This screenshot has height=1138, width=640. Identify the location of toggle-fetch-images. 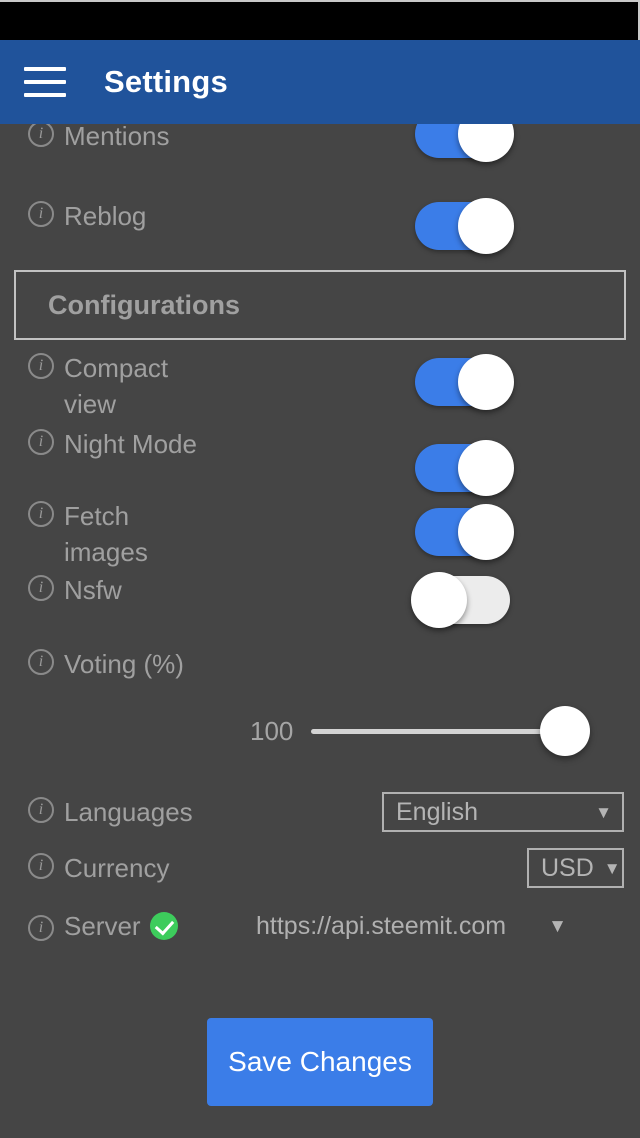
(464, 532).